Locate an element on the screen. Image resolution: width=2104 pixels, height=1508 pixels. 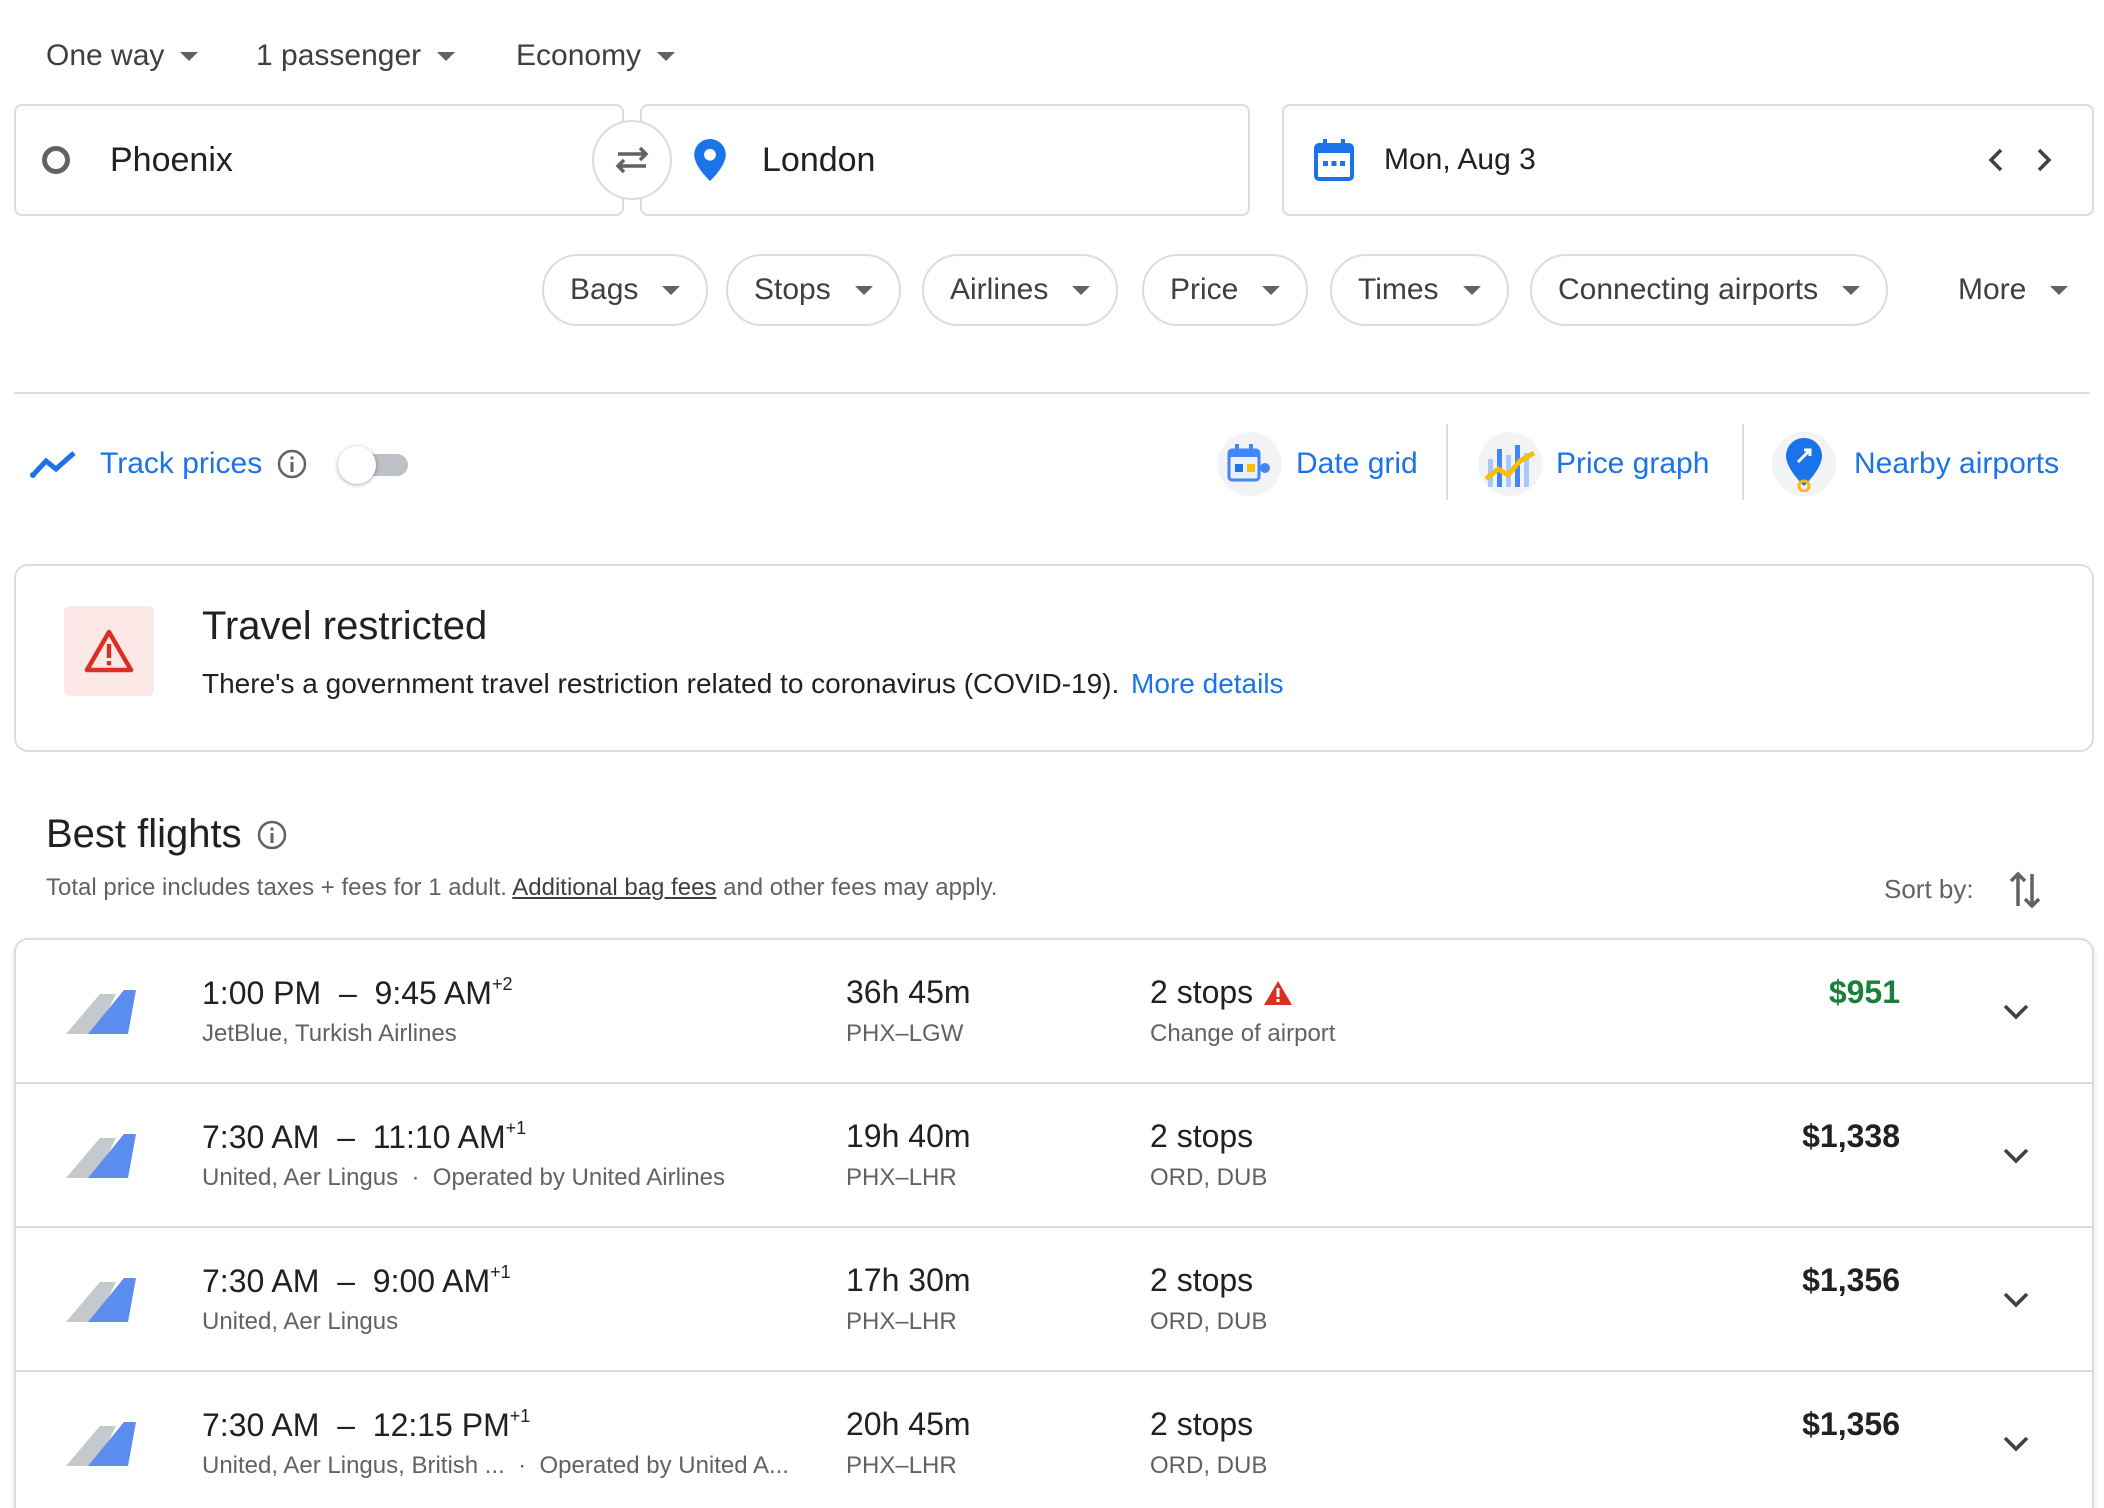
flight-price: $1,356 is located at coordinates (1851, 1280).